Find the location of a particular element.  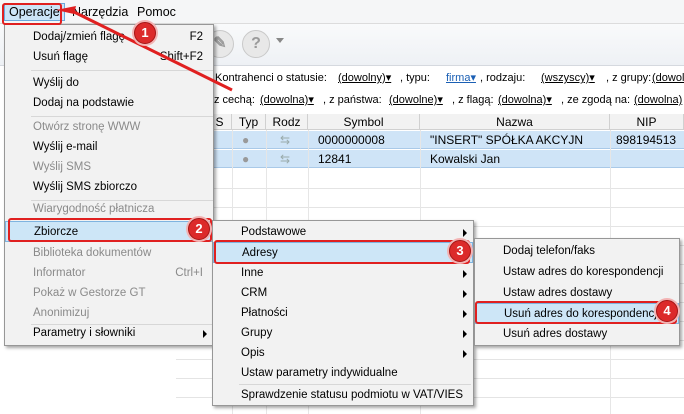

menu-item-anonimizuj: Anonimizuj is located at coordinates (61, 313).